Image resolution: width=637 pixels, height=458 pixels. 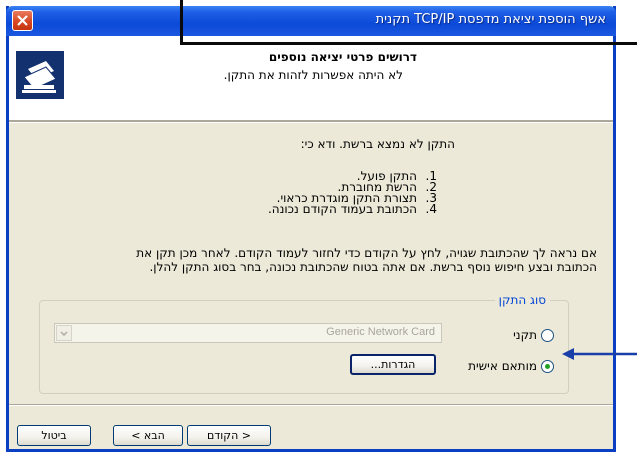 I want to click on title-bar: אשף הוספת יציאת מדפסת TCP/IP תקנית, so click(x=311, y=21).